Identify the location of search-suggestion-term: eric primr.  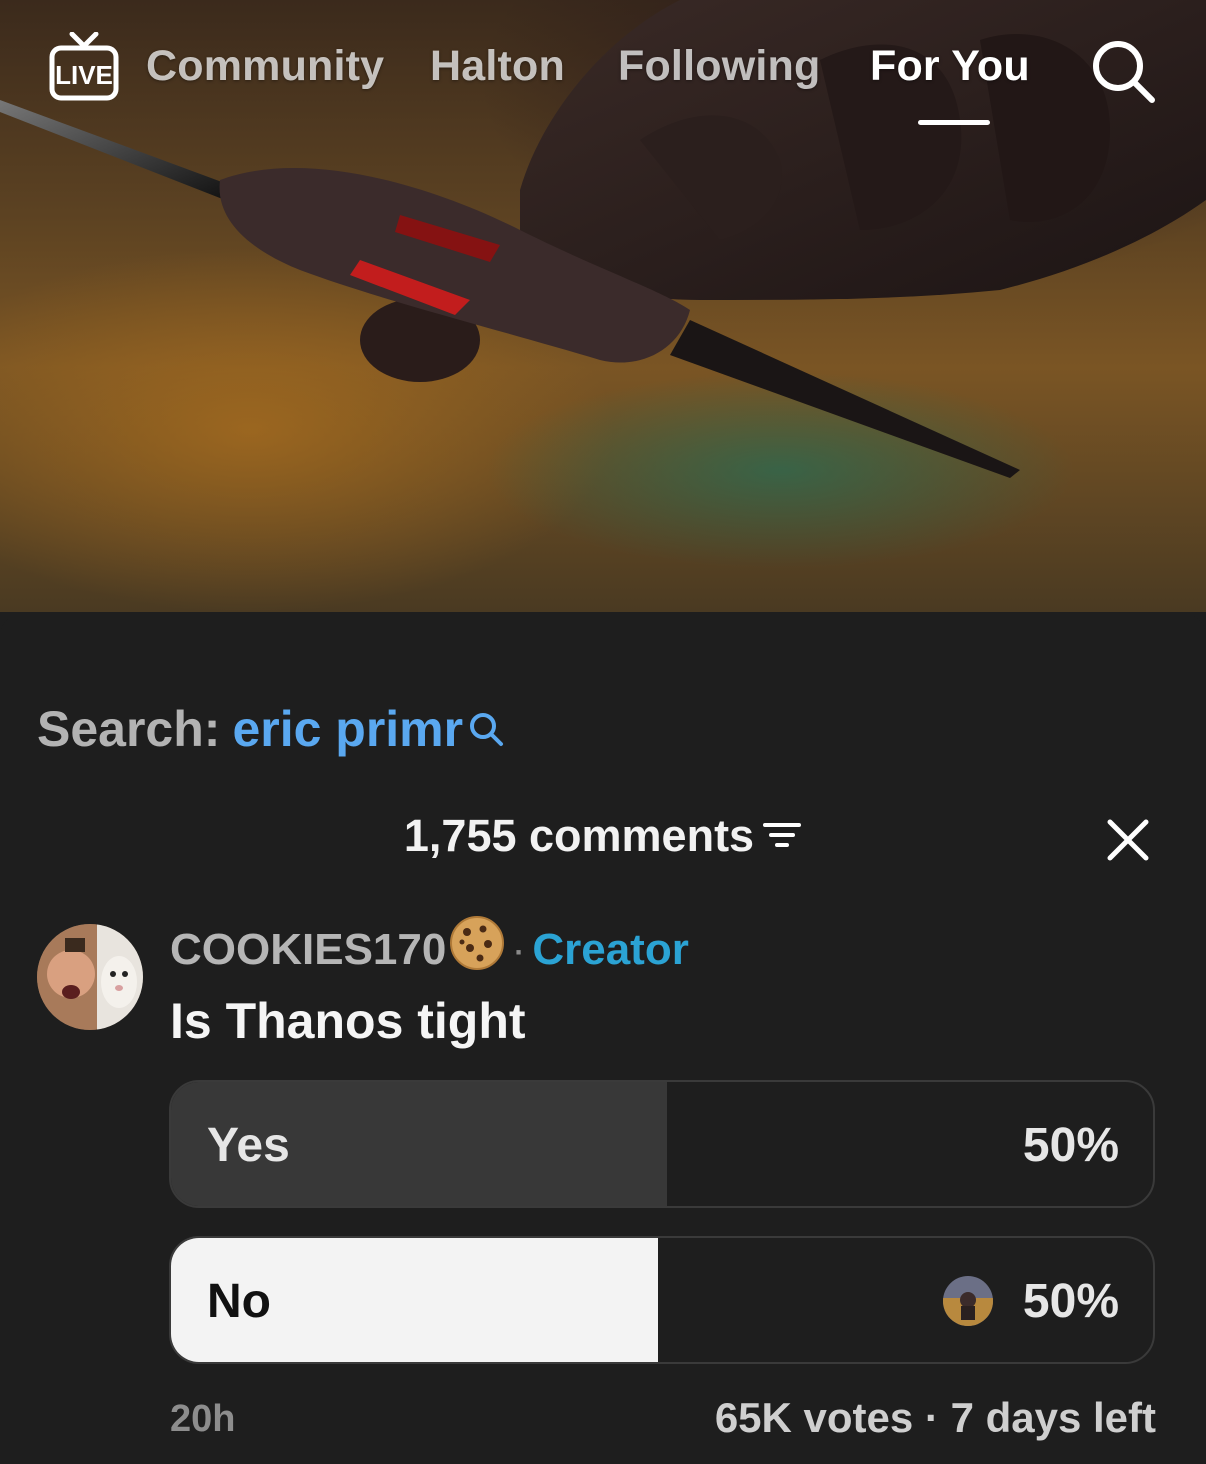
(347, 729).